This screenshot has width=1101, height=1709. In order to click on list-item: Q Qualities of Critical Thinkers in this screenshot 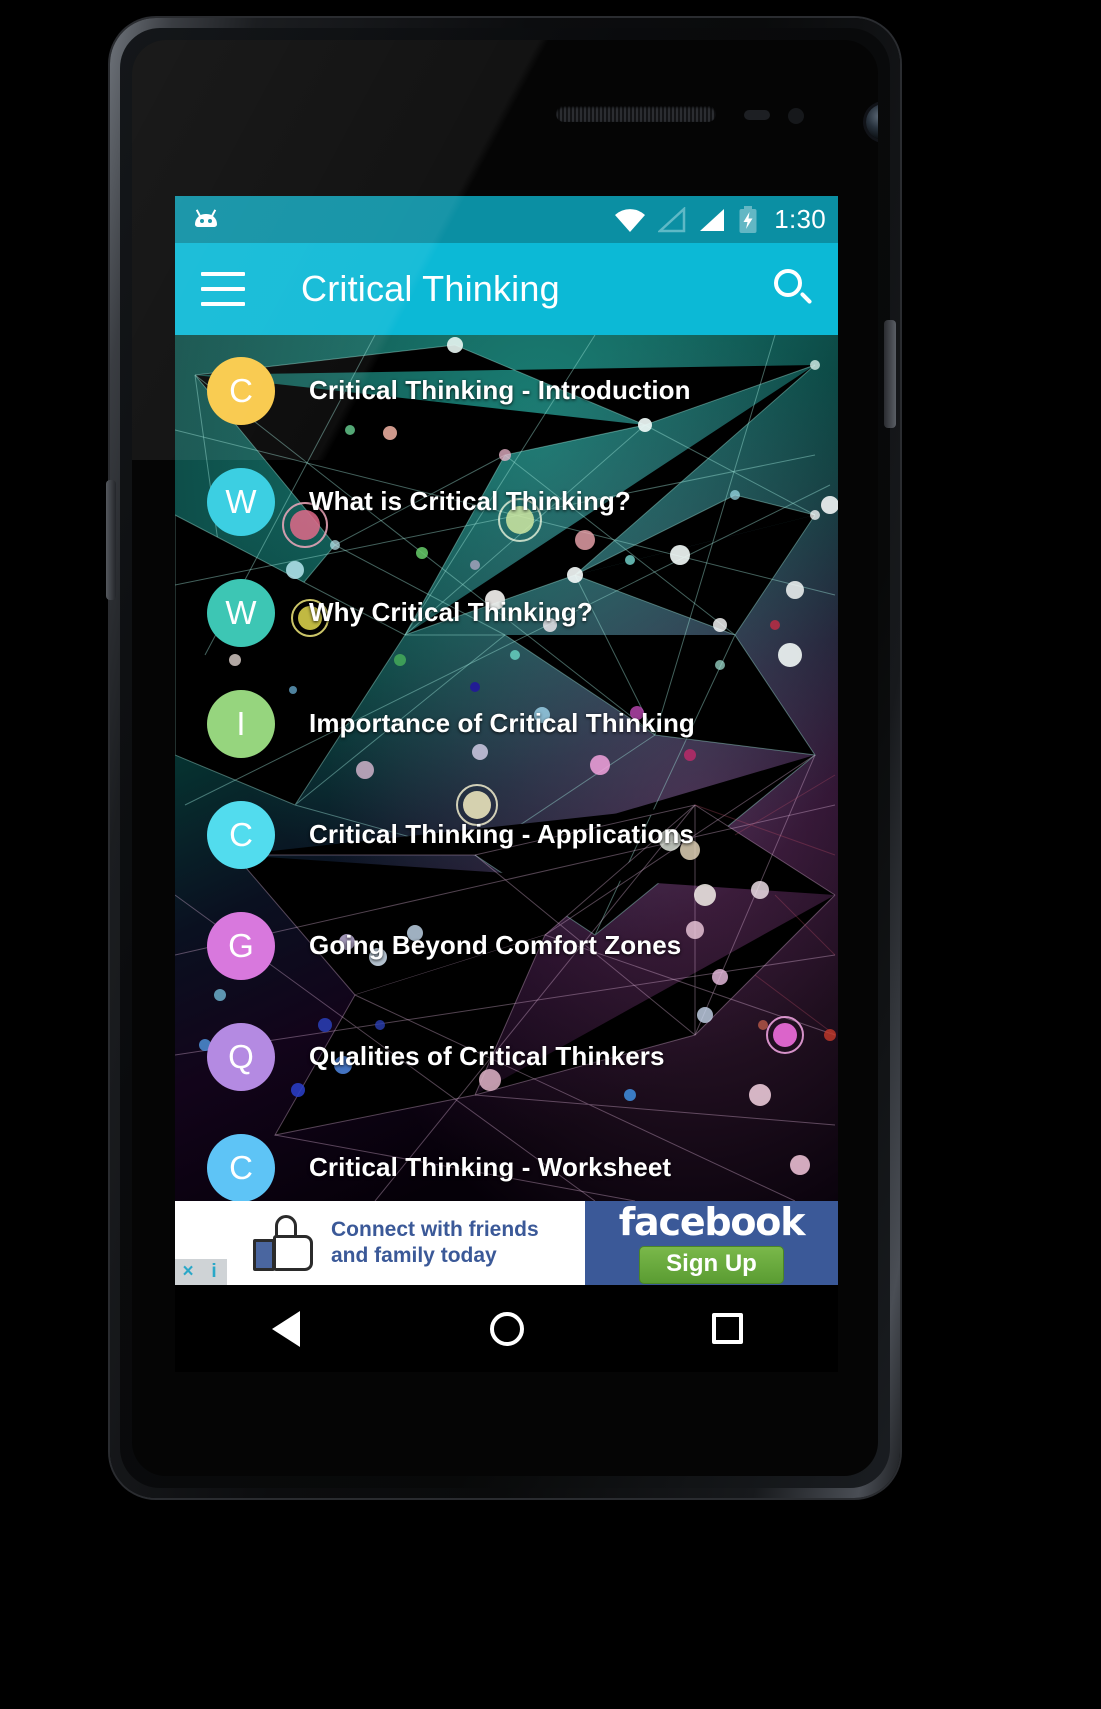, I will do `click(506, 1056)`.